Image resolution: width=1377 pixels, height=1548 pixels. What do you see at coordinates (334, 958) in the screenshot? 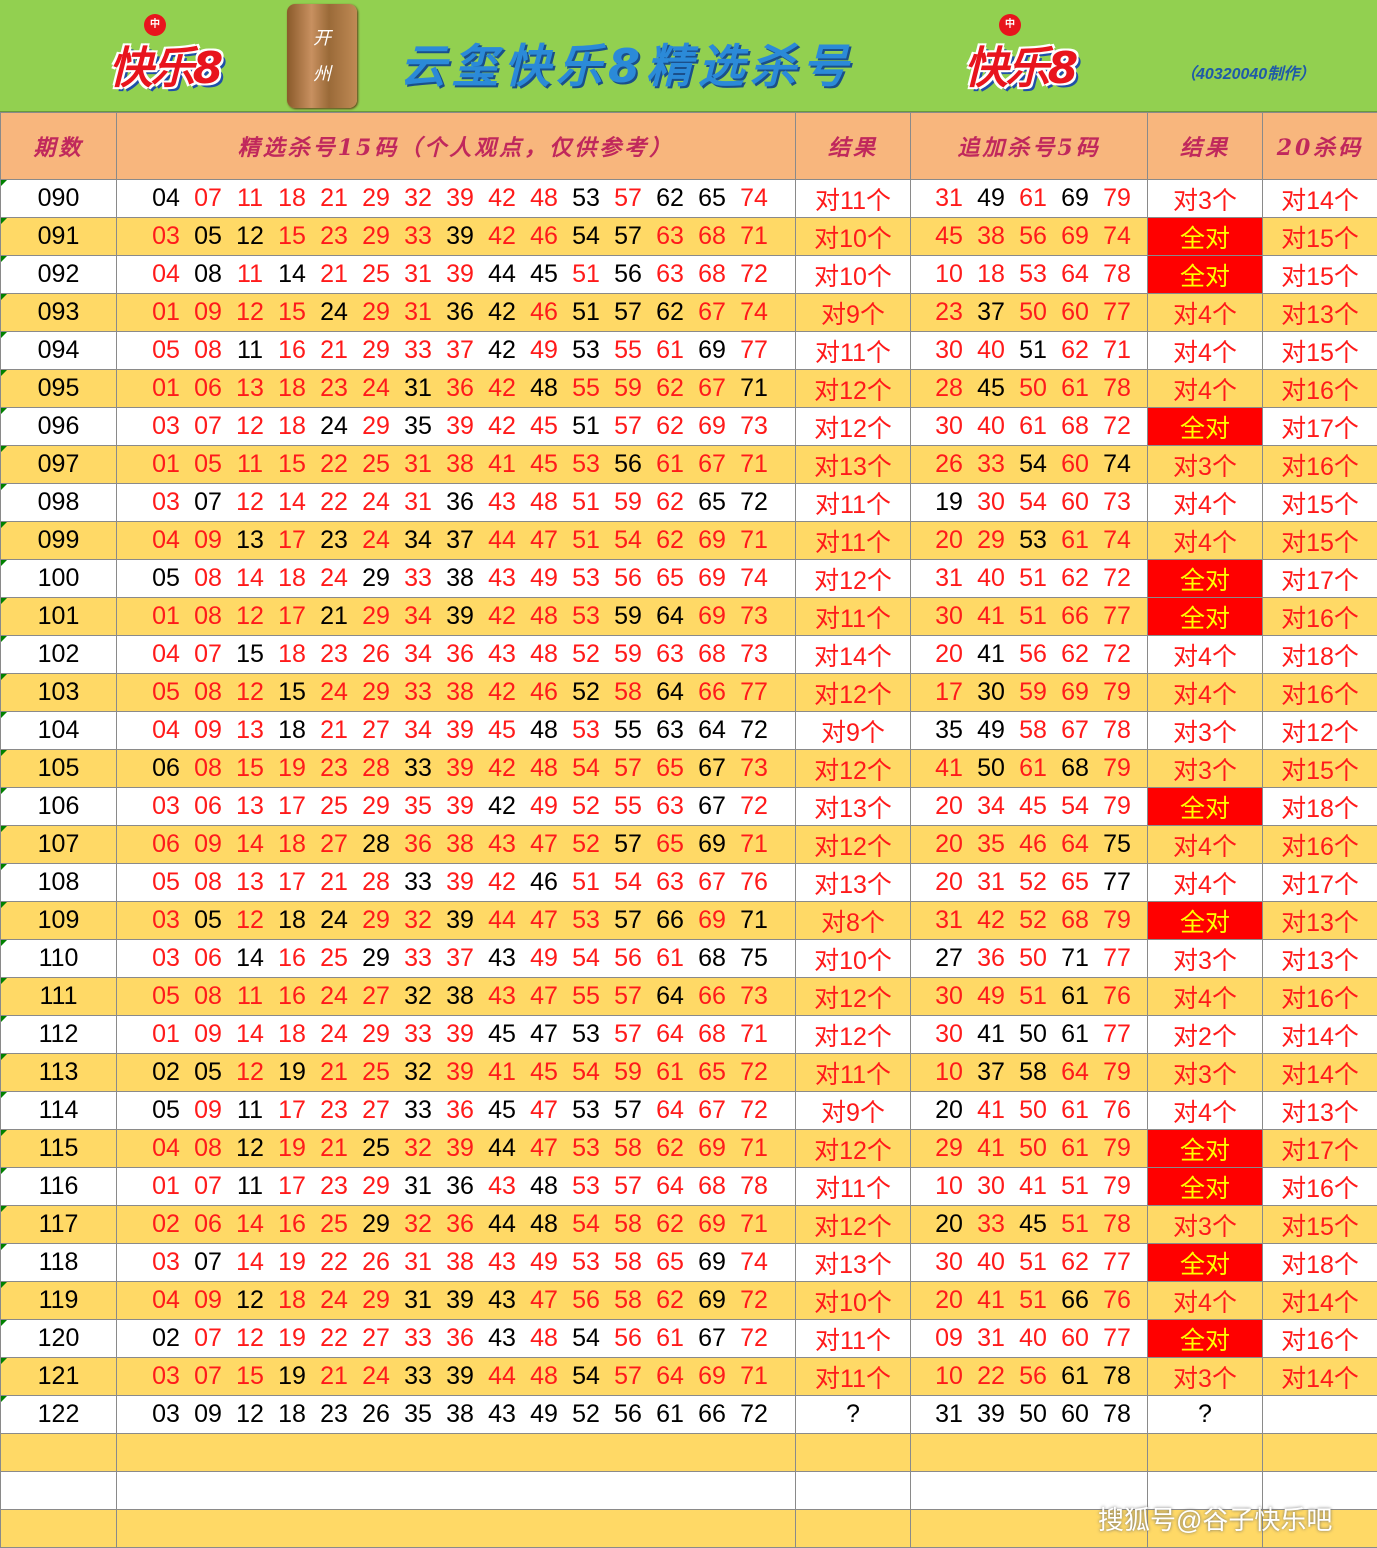
I see `kill-number: 25` at bounding box center [334, 958].